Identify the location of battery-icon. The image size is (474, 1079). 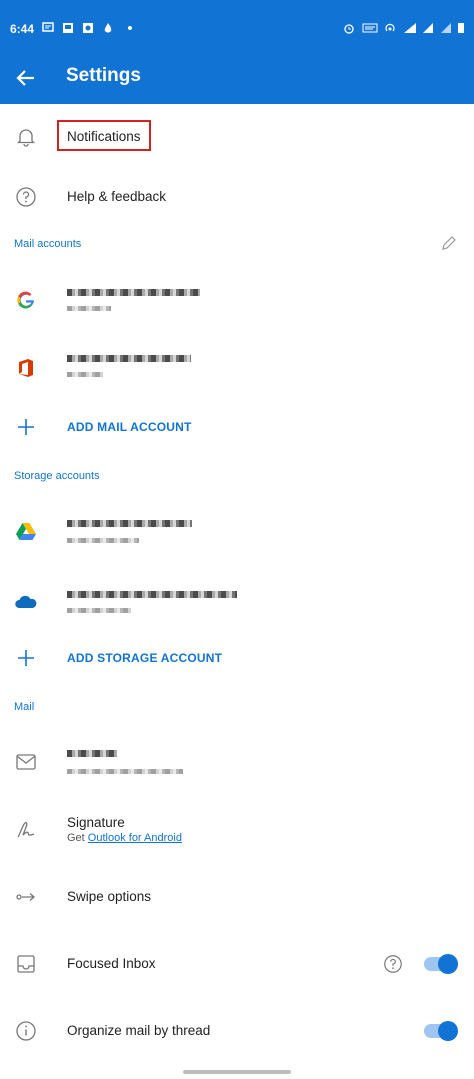
(461, 28).